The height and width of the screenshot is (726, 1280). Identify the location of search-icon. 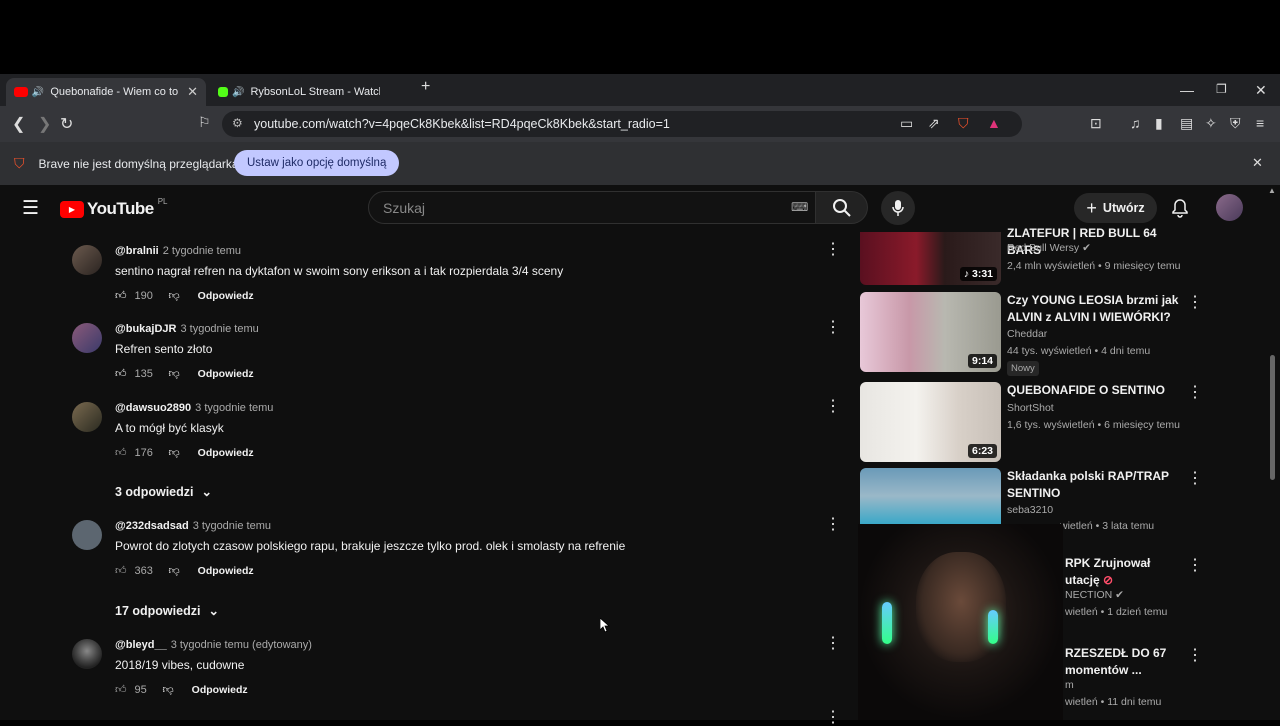
(841, 207).